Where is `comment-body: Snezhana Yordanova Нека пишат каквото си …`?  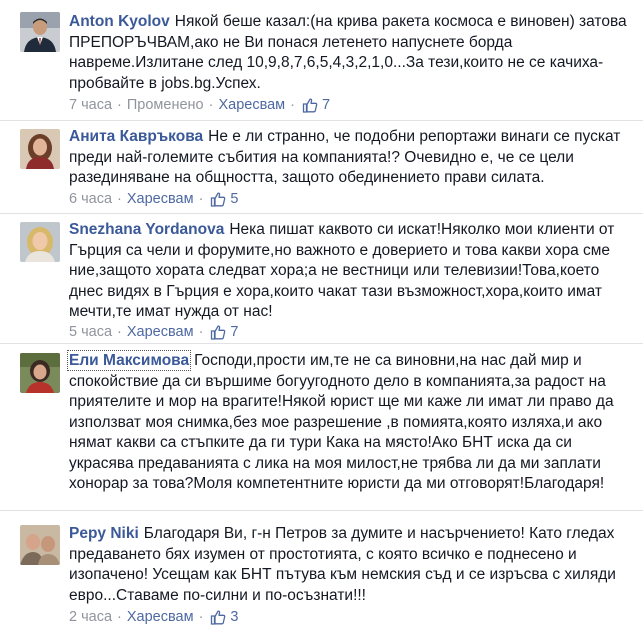 comment-body: Snezhana Yordanova Нека пишат каквото си … is located at coordinates (353, 271).